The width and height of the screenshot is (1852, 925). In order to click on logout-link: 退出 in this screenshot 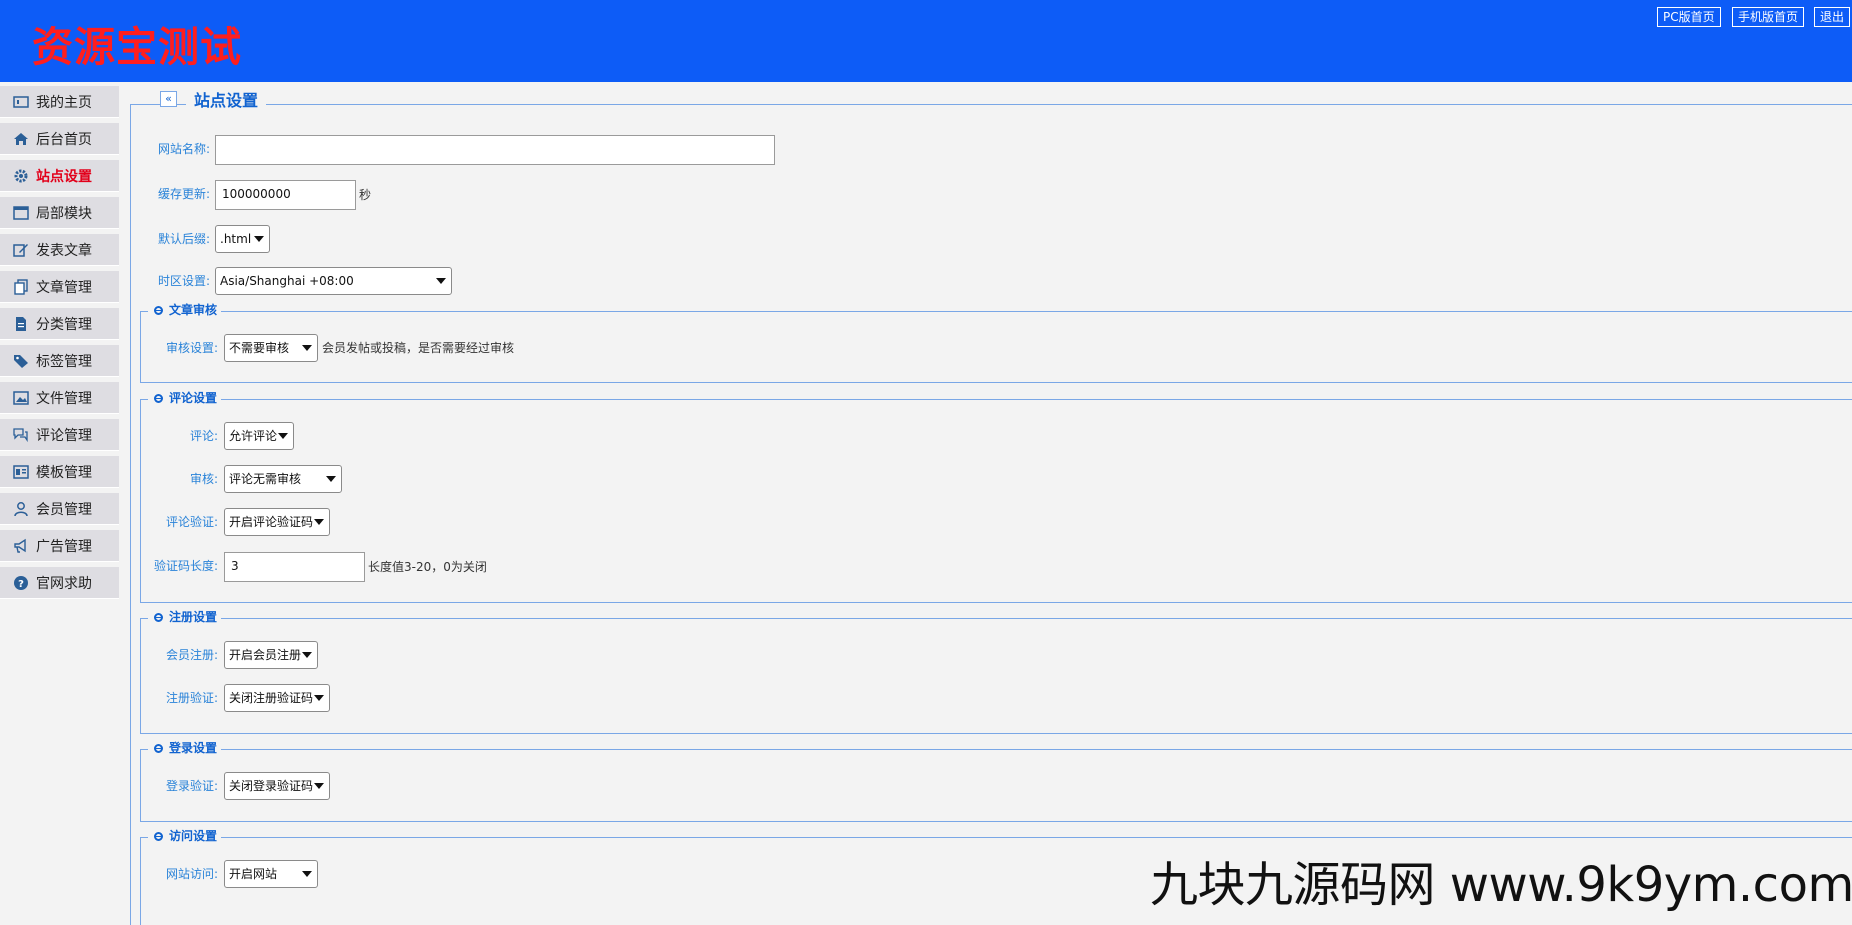, I will do `click(1832, 17)`.